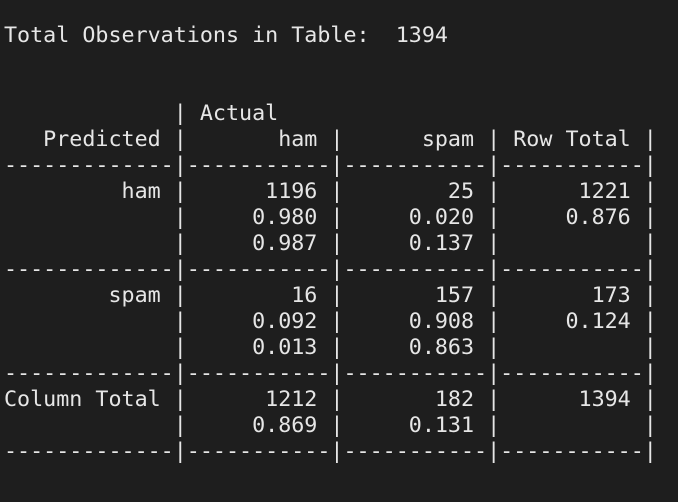 The image size is (678, 502). I want to click on table-row-ham-col-prop: | 0.987 | 0.137 | |, so click(337, 243).